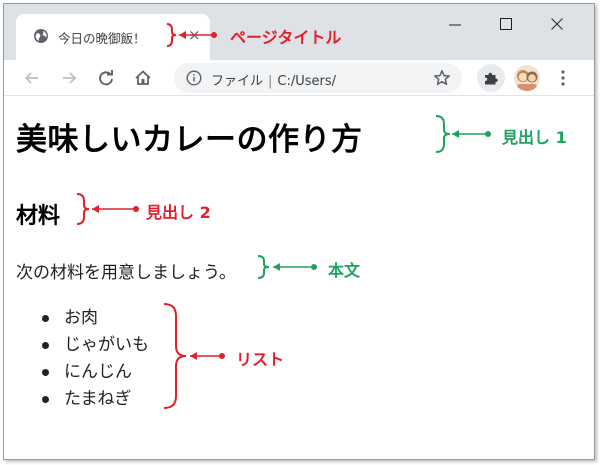 The height and width of the screenshot is (465, 600). Describe the element at coordinates (83, 209) in the screenshot. I see `heading2-brace` at that location.